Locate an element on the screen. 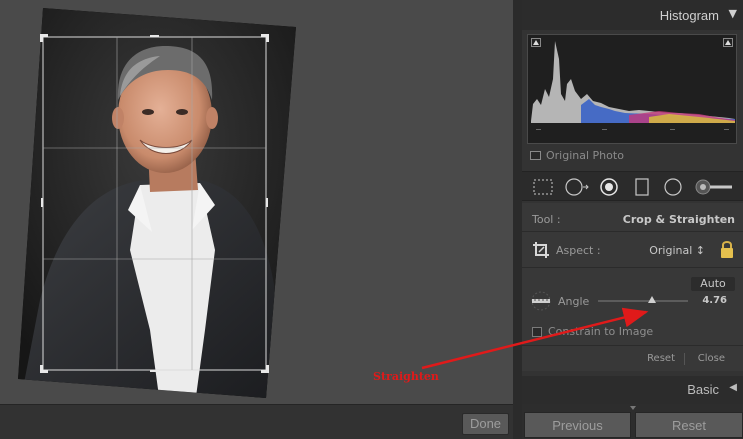  basic-title: Basic is located at coordinates (703, 389).